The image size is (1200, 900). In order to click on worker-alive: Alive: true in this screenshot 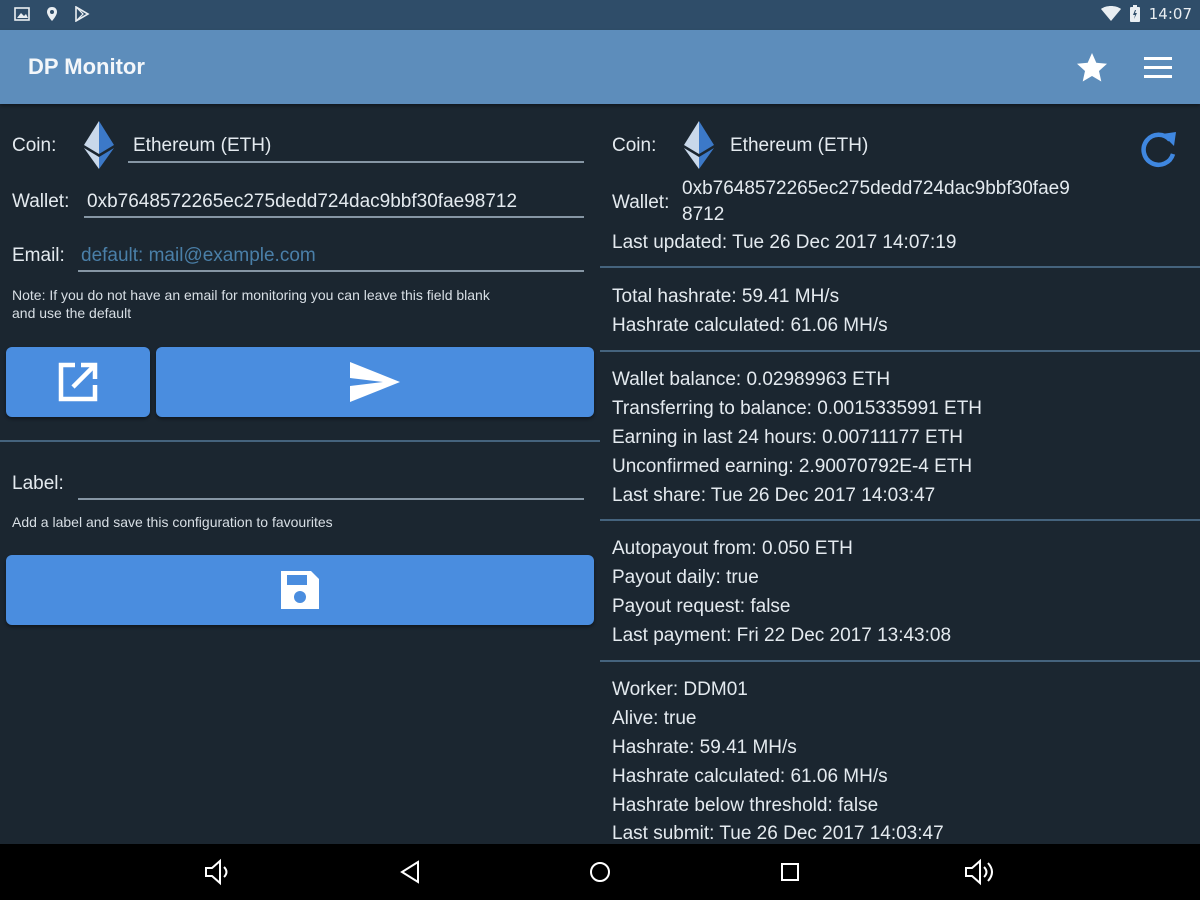, I will do `click(654, 718)`.